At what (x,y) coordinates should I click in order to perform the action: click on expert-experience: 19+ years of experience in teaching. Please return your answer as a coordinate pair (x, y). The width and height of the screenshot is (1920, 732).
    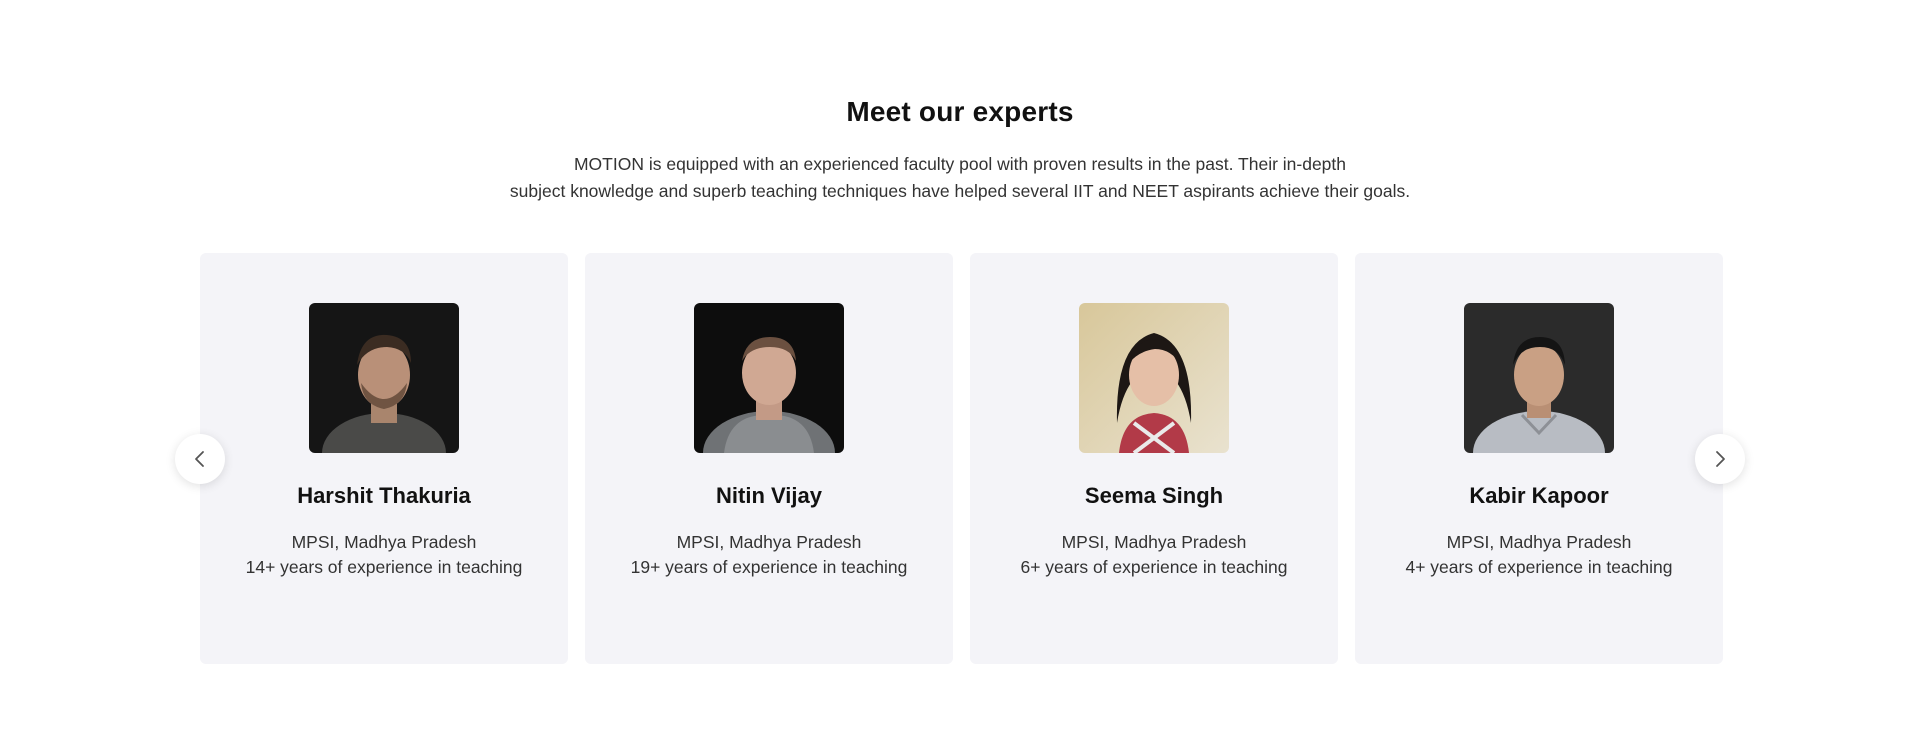
    Looking at the image, I should click on (769, 567).